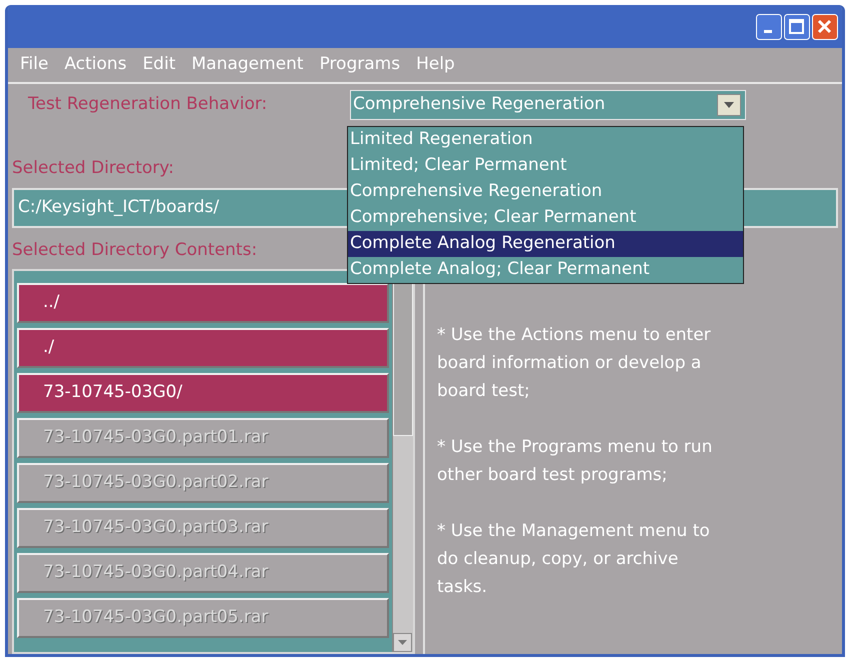 The image size is (849, 659). What do you see at coordinates (574, 559) in the screenshot?
I see `help-paragraph: * Use the Management menu to do cleanup, copy, or archive tasks.` at bounding box center [574, 559].